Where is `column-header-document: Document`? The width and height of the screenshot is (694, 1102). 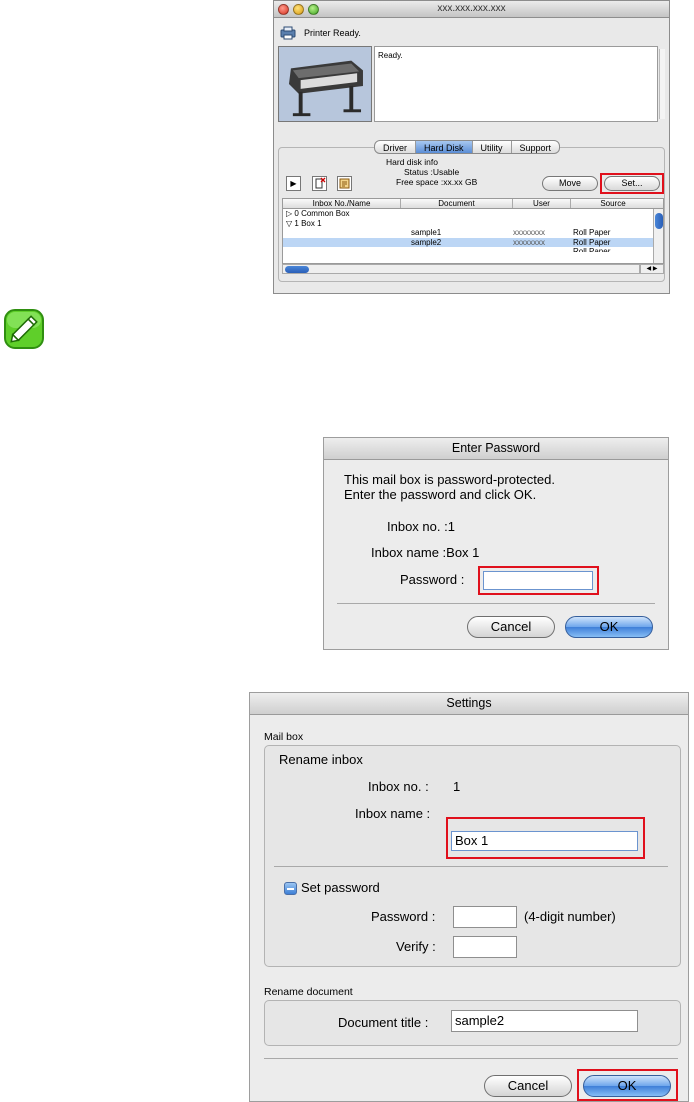
column-header-document: Document is located at coordinates (457, 203).